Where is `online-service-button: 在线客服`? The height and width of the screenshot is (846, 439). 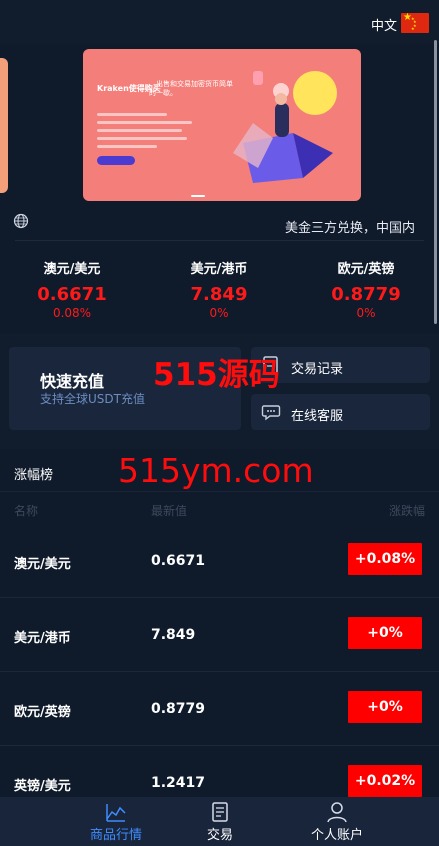
online-service-button: 在线客服 is located at coordinates (340, 412).